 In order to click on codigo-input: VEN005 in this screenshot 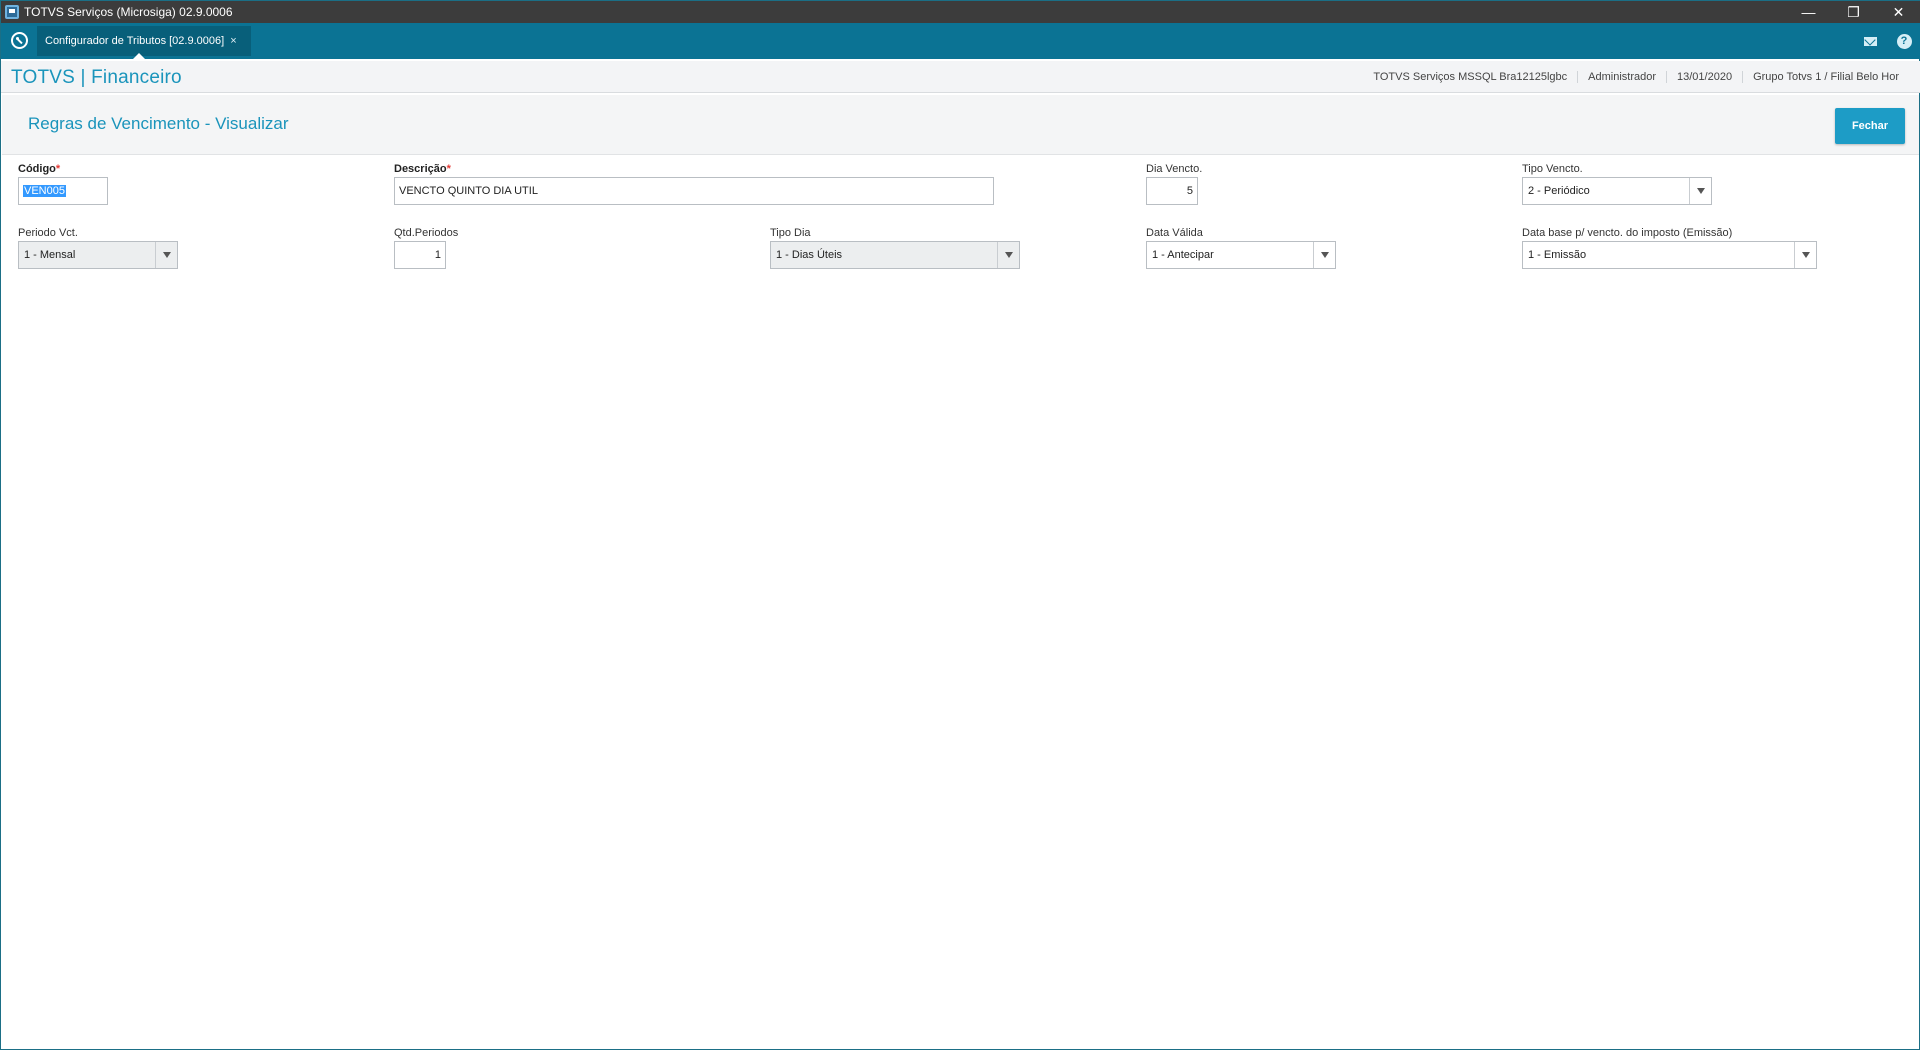, I will do `click(63, 191)`.